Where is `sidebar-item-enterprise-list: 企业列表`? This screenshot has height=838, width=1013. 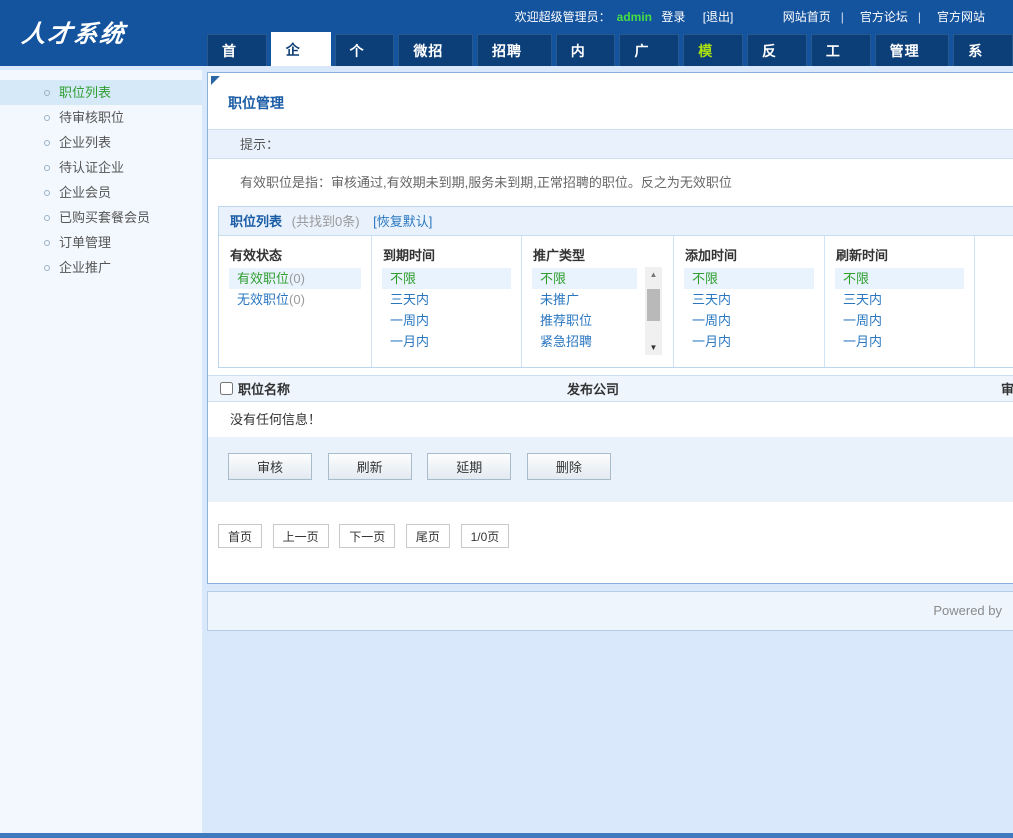 sidebar-item-enterprise-list: 企业列表 is located at coordinates (101, 142).